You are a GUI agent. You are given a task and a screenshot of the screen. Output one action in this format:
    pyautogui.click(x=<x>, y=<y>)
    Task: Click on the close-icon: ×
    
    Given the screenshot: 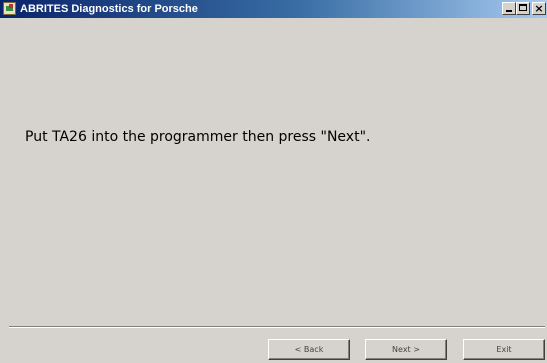 What is the action you would take?
    pyautogui.click(x=539, y=8)
    